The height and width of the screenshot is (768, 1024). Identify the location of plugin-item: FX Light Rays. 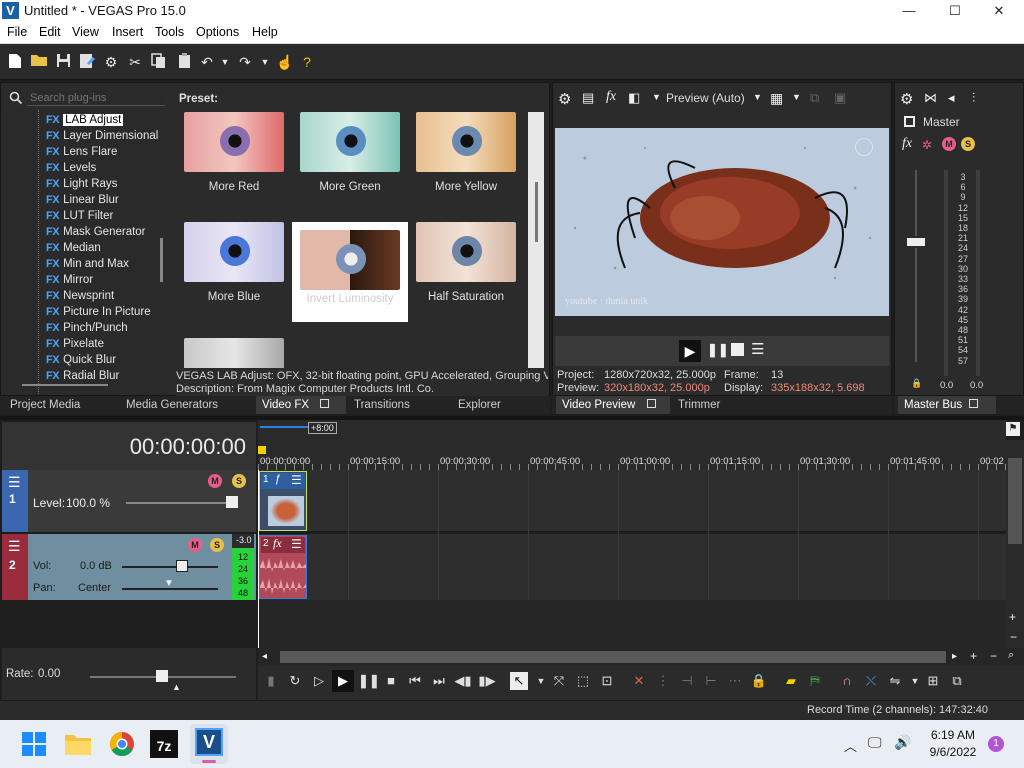
(81, 184).